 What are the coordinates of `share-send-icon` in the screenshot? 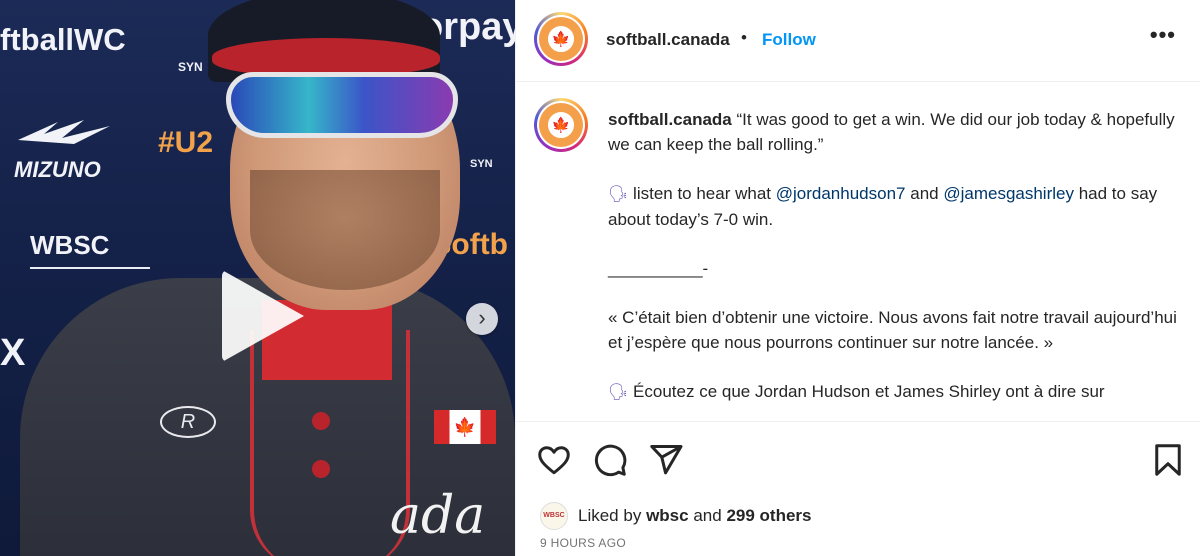 It's located at (666, 460).